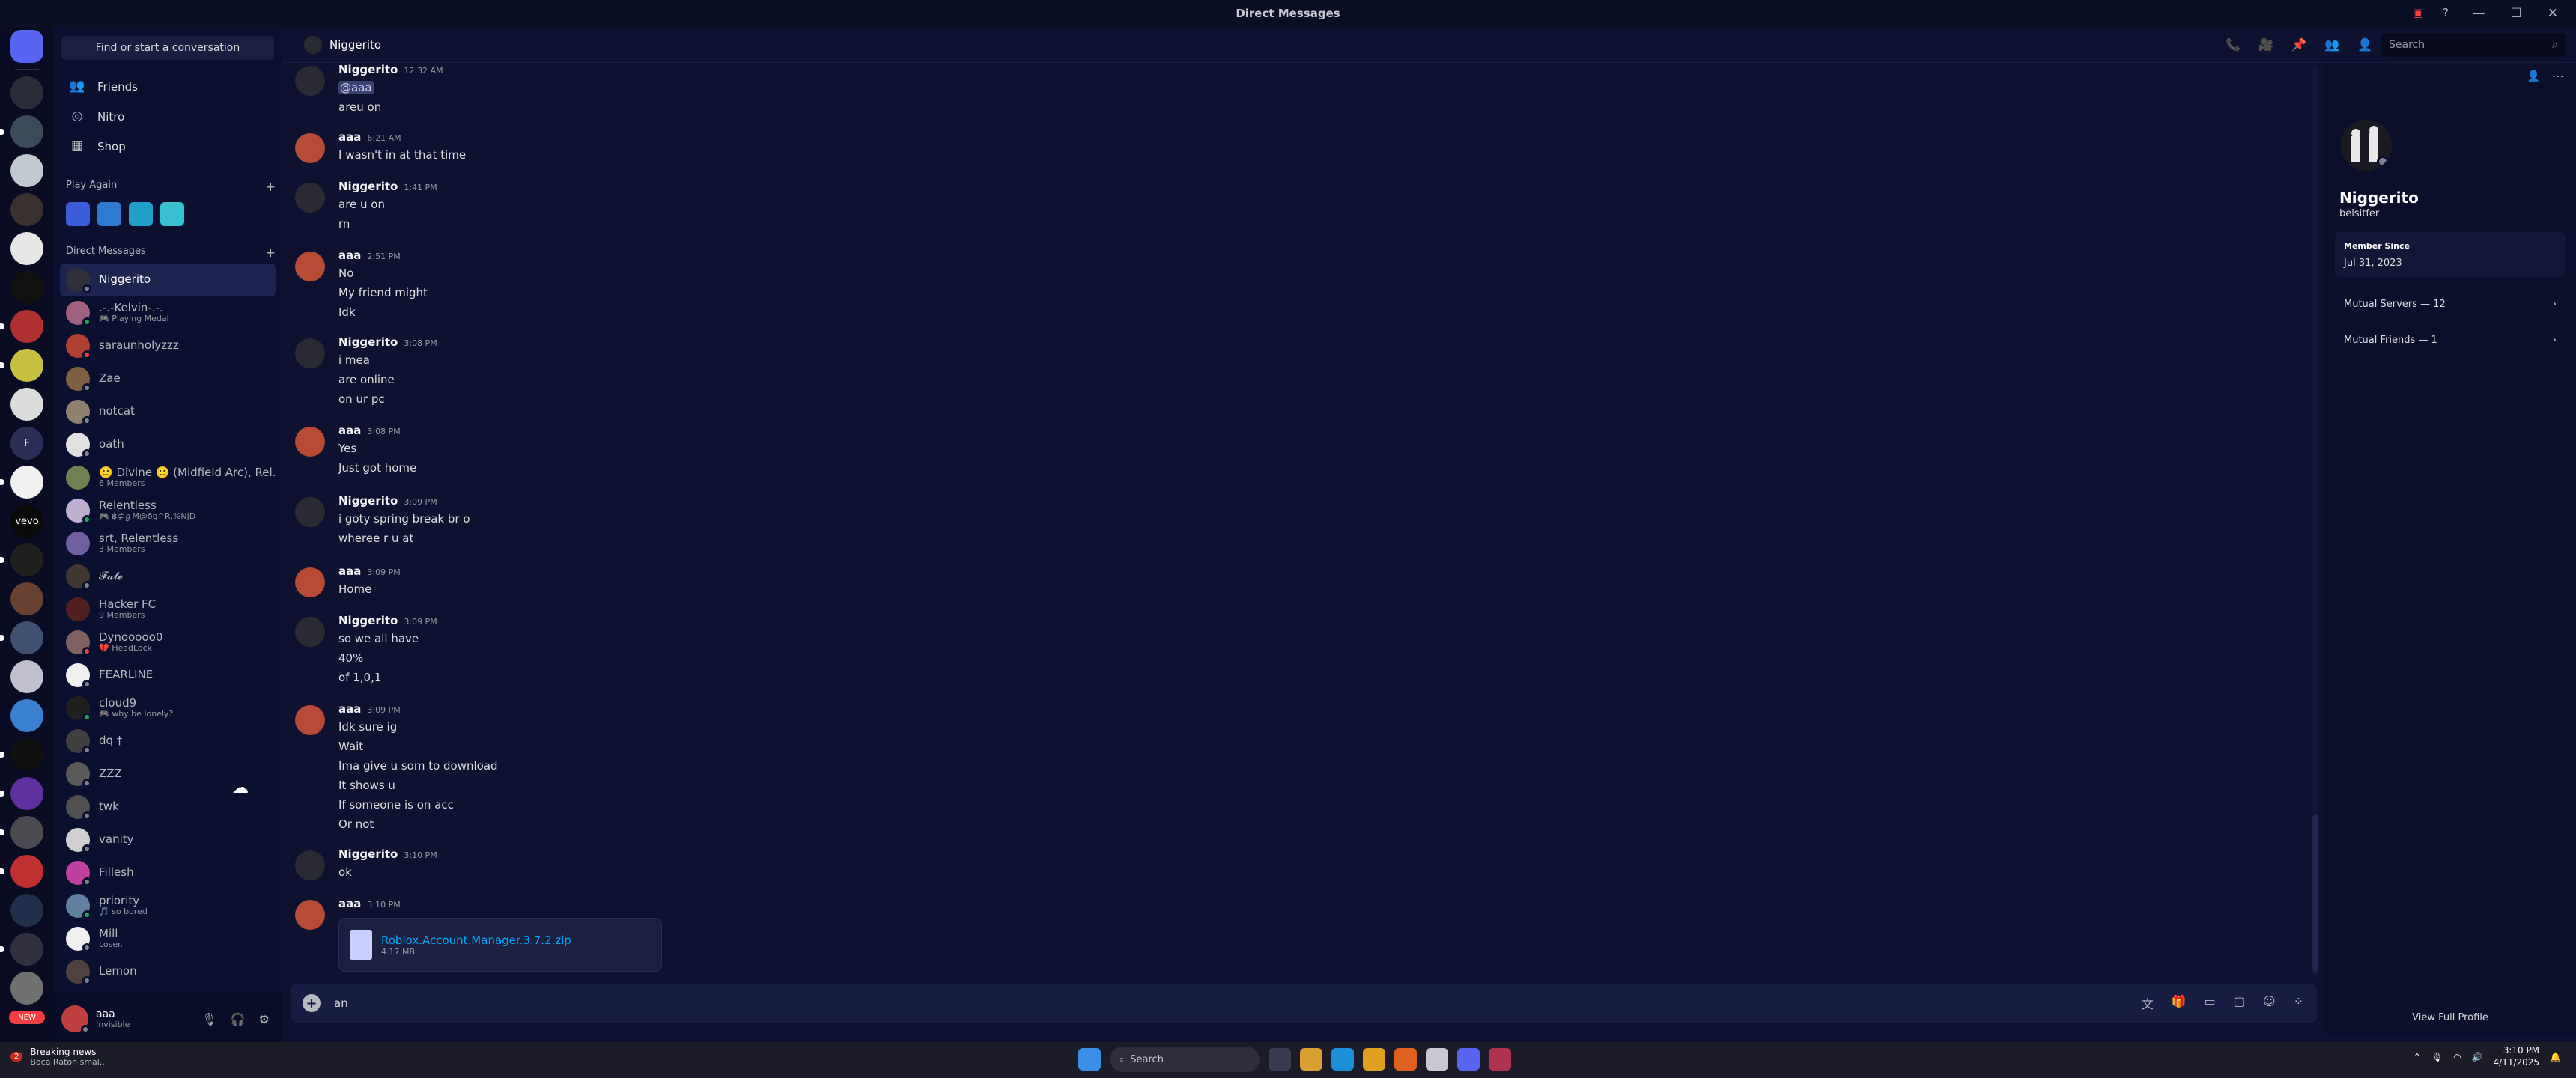  What do you see at coordinates (168, 280) in the screenshot?
I see `dm-item: Niggerito` at bounding box center [168, 280].